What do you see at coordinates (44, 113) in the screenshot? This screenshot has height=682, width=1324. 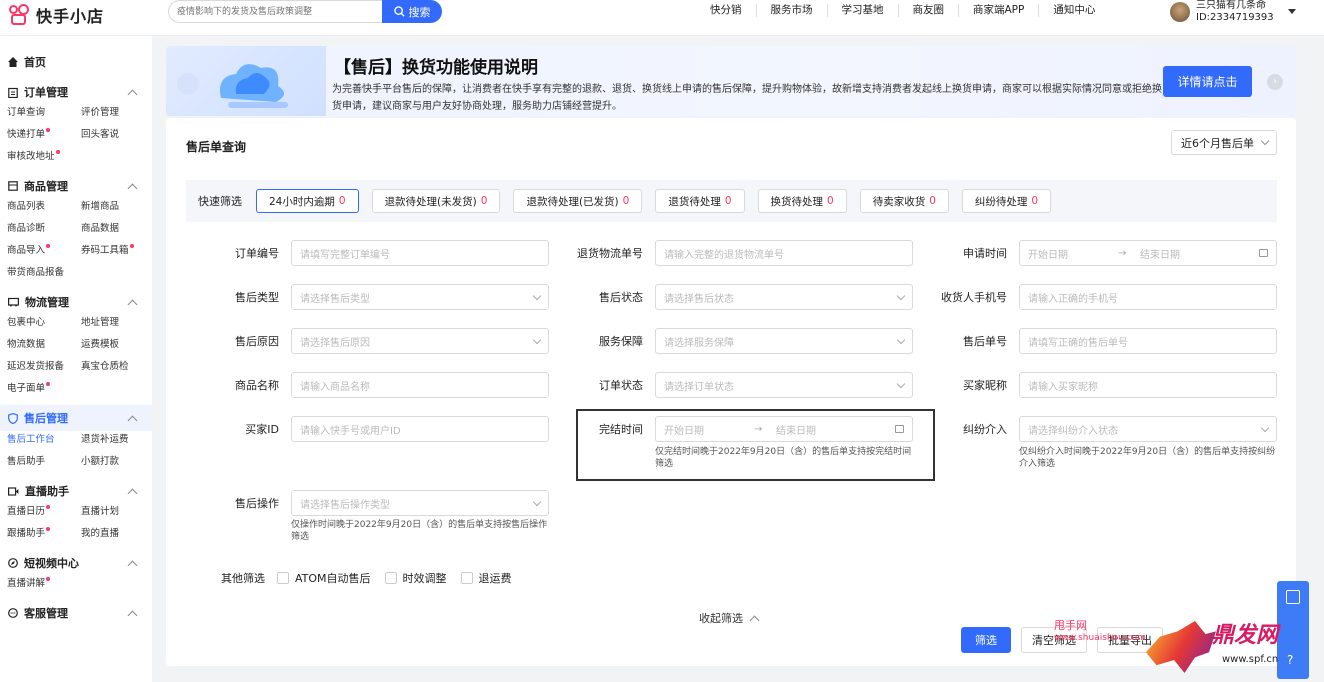 I see `sidebar-item-order-query: 订单查询` at bounding box center [44, 113].